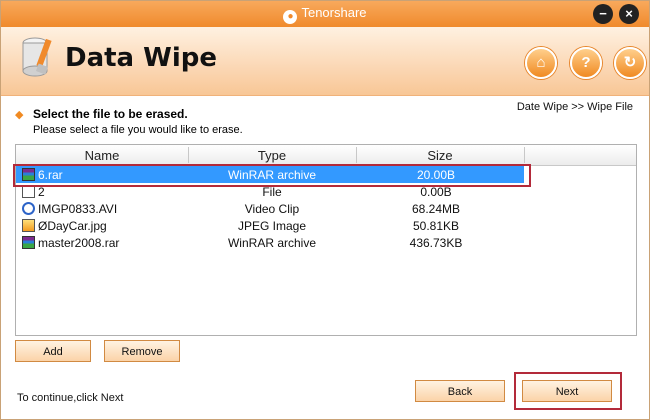 This screenshot has width=650, height=420. I want to click on column-header-type: Type, so click(272, 155).